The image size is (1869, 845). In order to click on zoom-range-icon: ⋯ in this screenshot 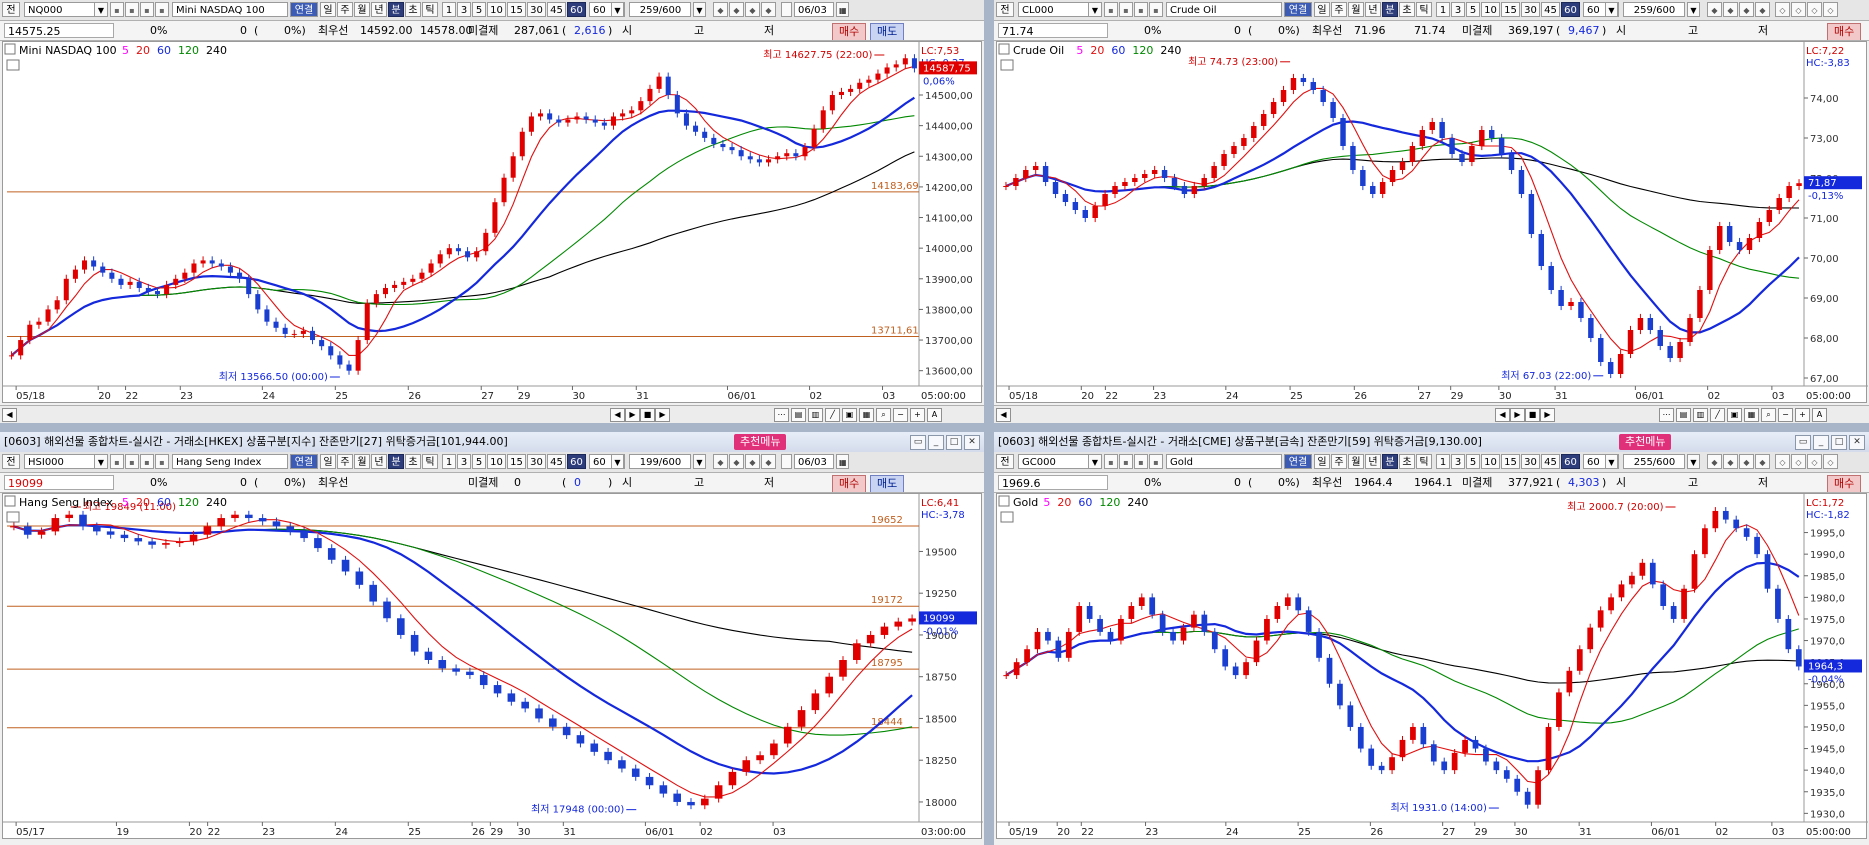, I will do `click(1666, 415)`.